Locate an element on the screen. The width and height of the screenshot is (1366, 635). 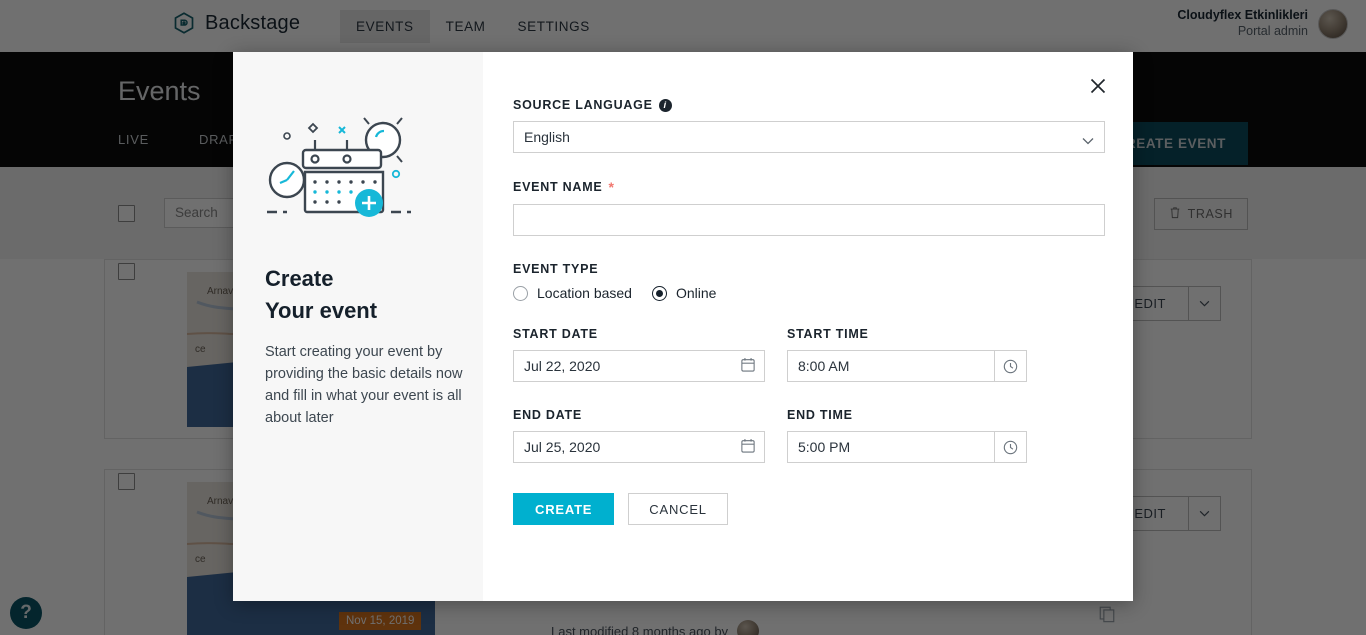
field-event-name: EVENT NAME * is located at coordinates (809, 207).